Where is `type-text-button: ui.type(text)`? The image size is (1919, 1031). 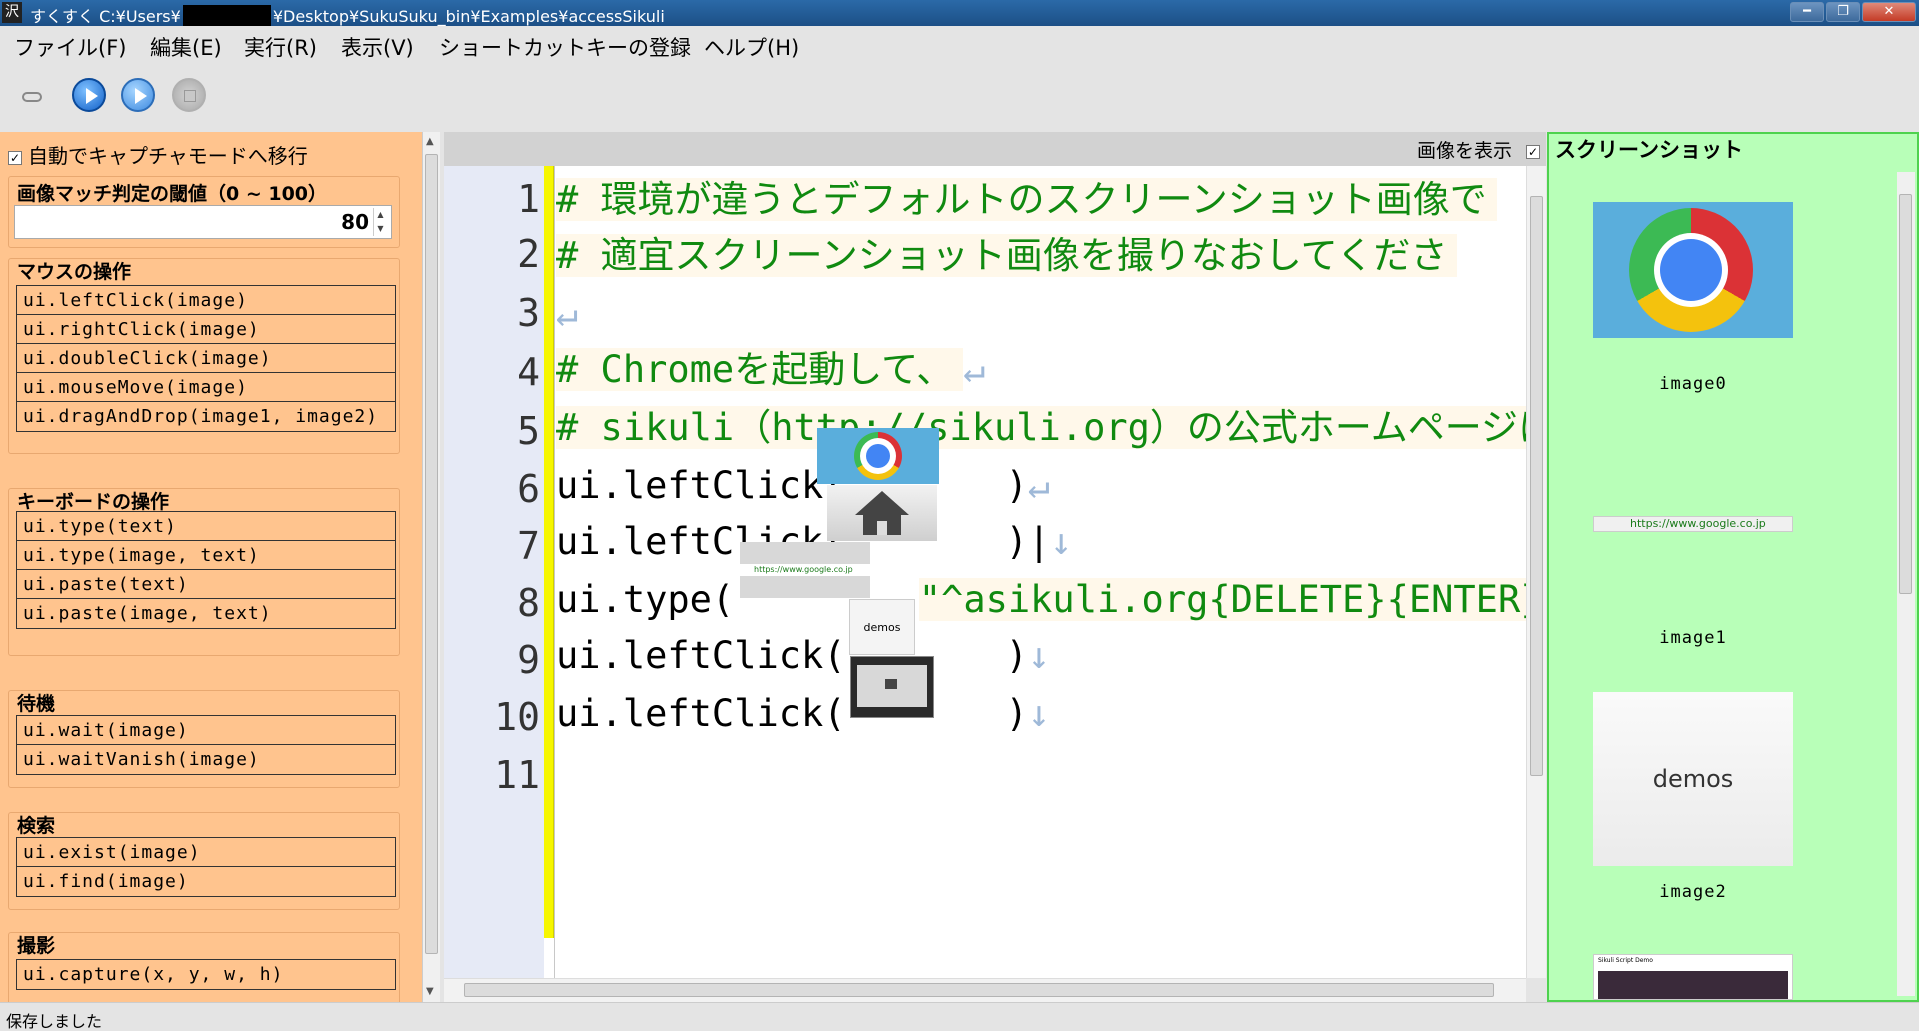
type-text-button: ui.type(text) is located at coordinates (206, 526).